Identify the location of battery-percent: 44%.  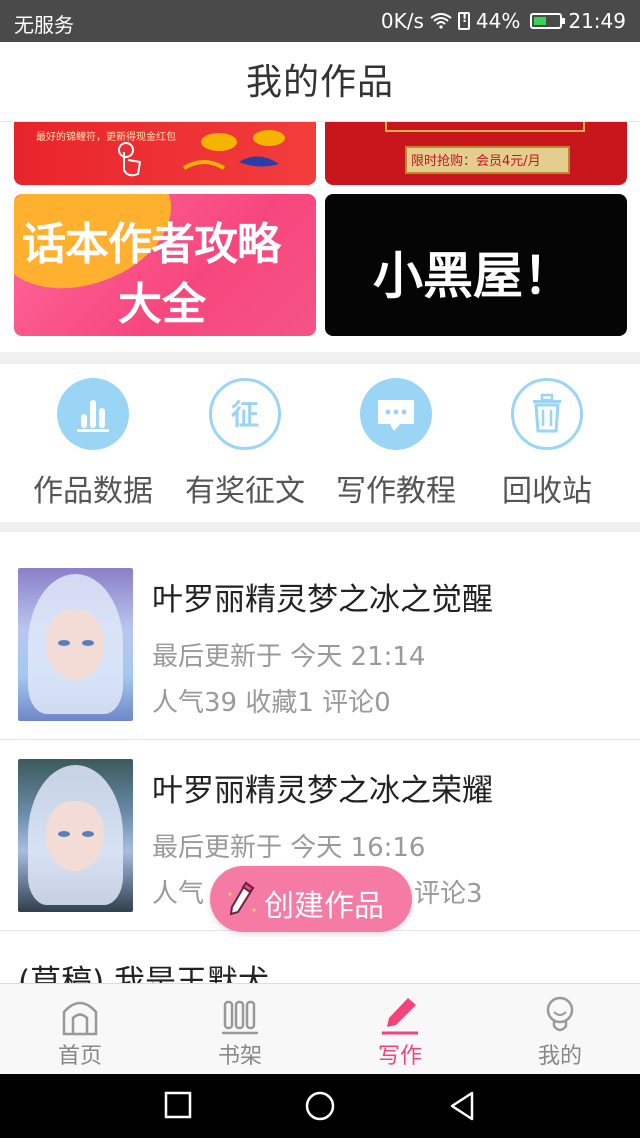
(498, 21).